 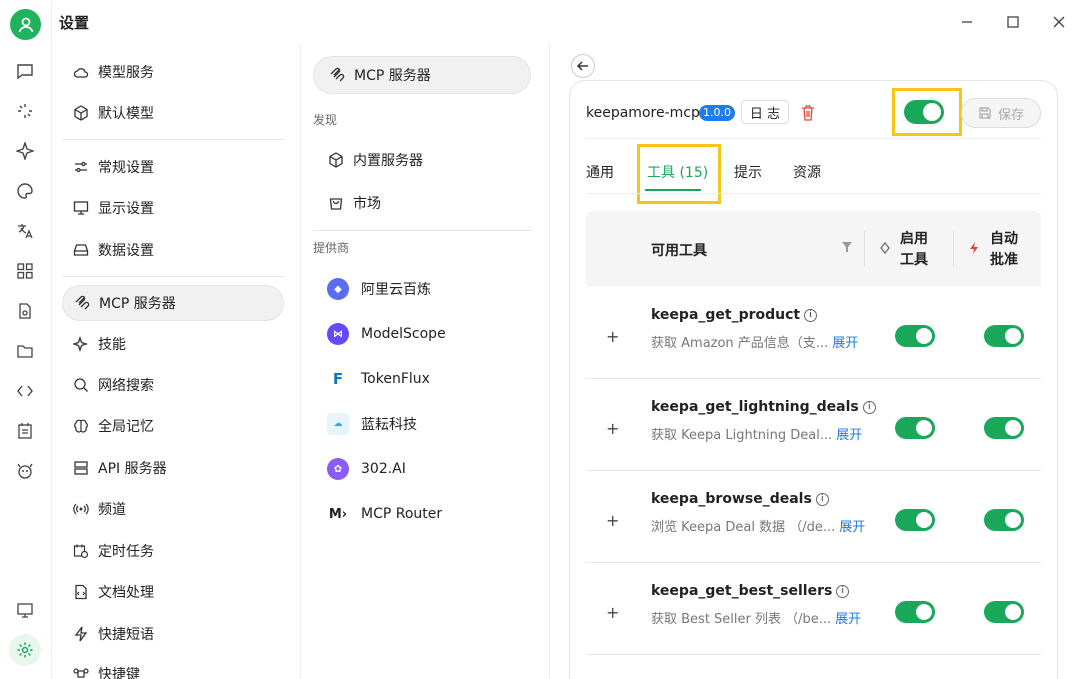 I want to click on mcp-icon, so click(x=82, y=303).